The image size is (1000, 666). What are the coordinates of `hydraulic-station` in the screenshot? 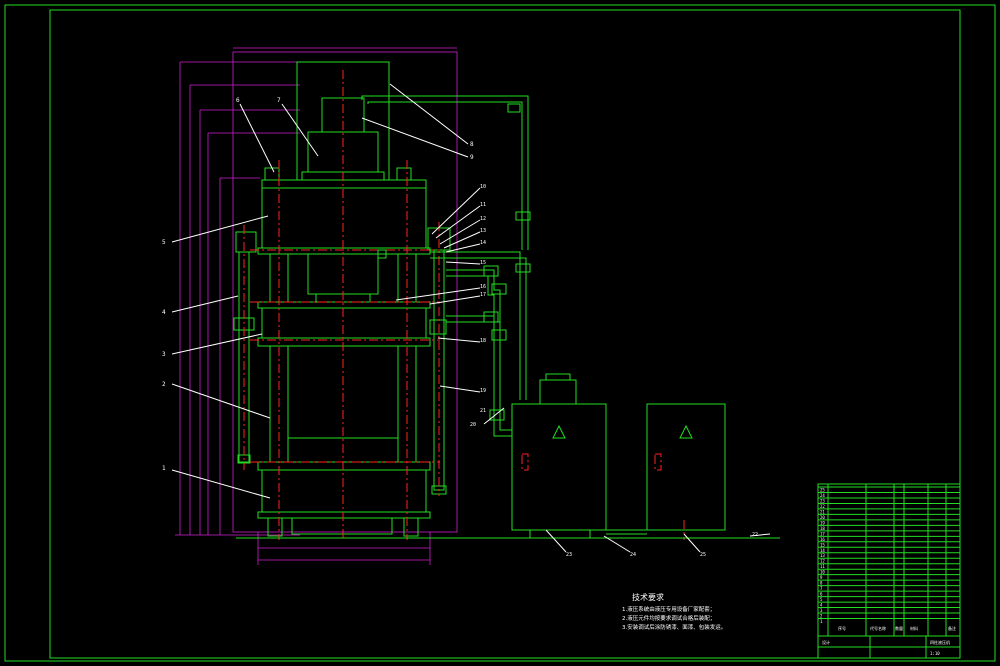 It's located at (508, 456).